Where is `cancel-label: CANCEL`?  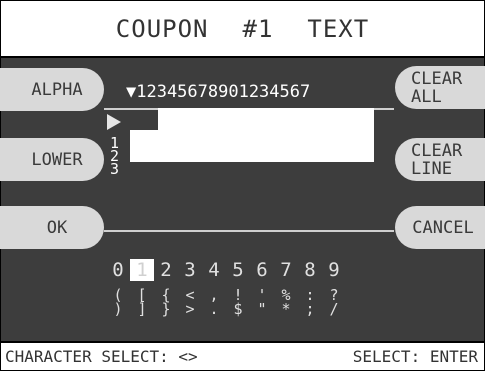 cancel-label: CANCEL is located at coordinates (443, 227).